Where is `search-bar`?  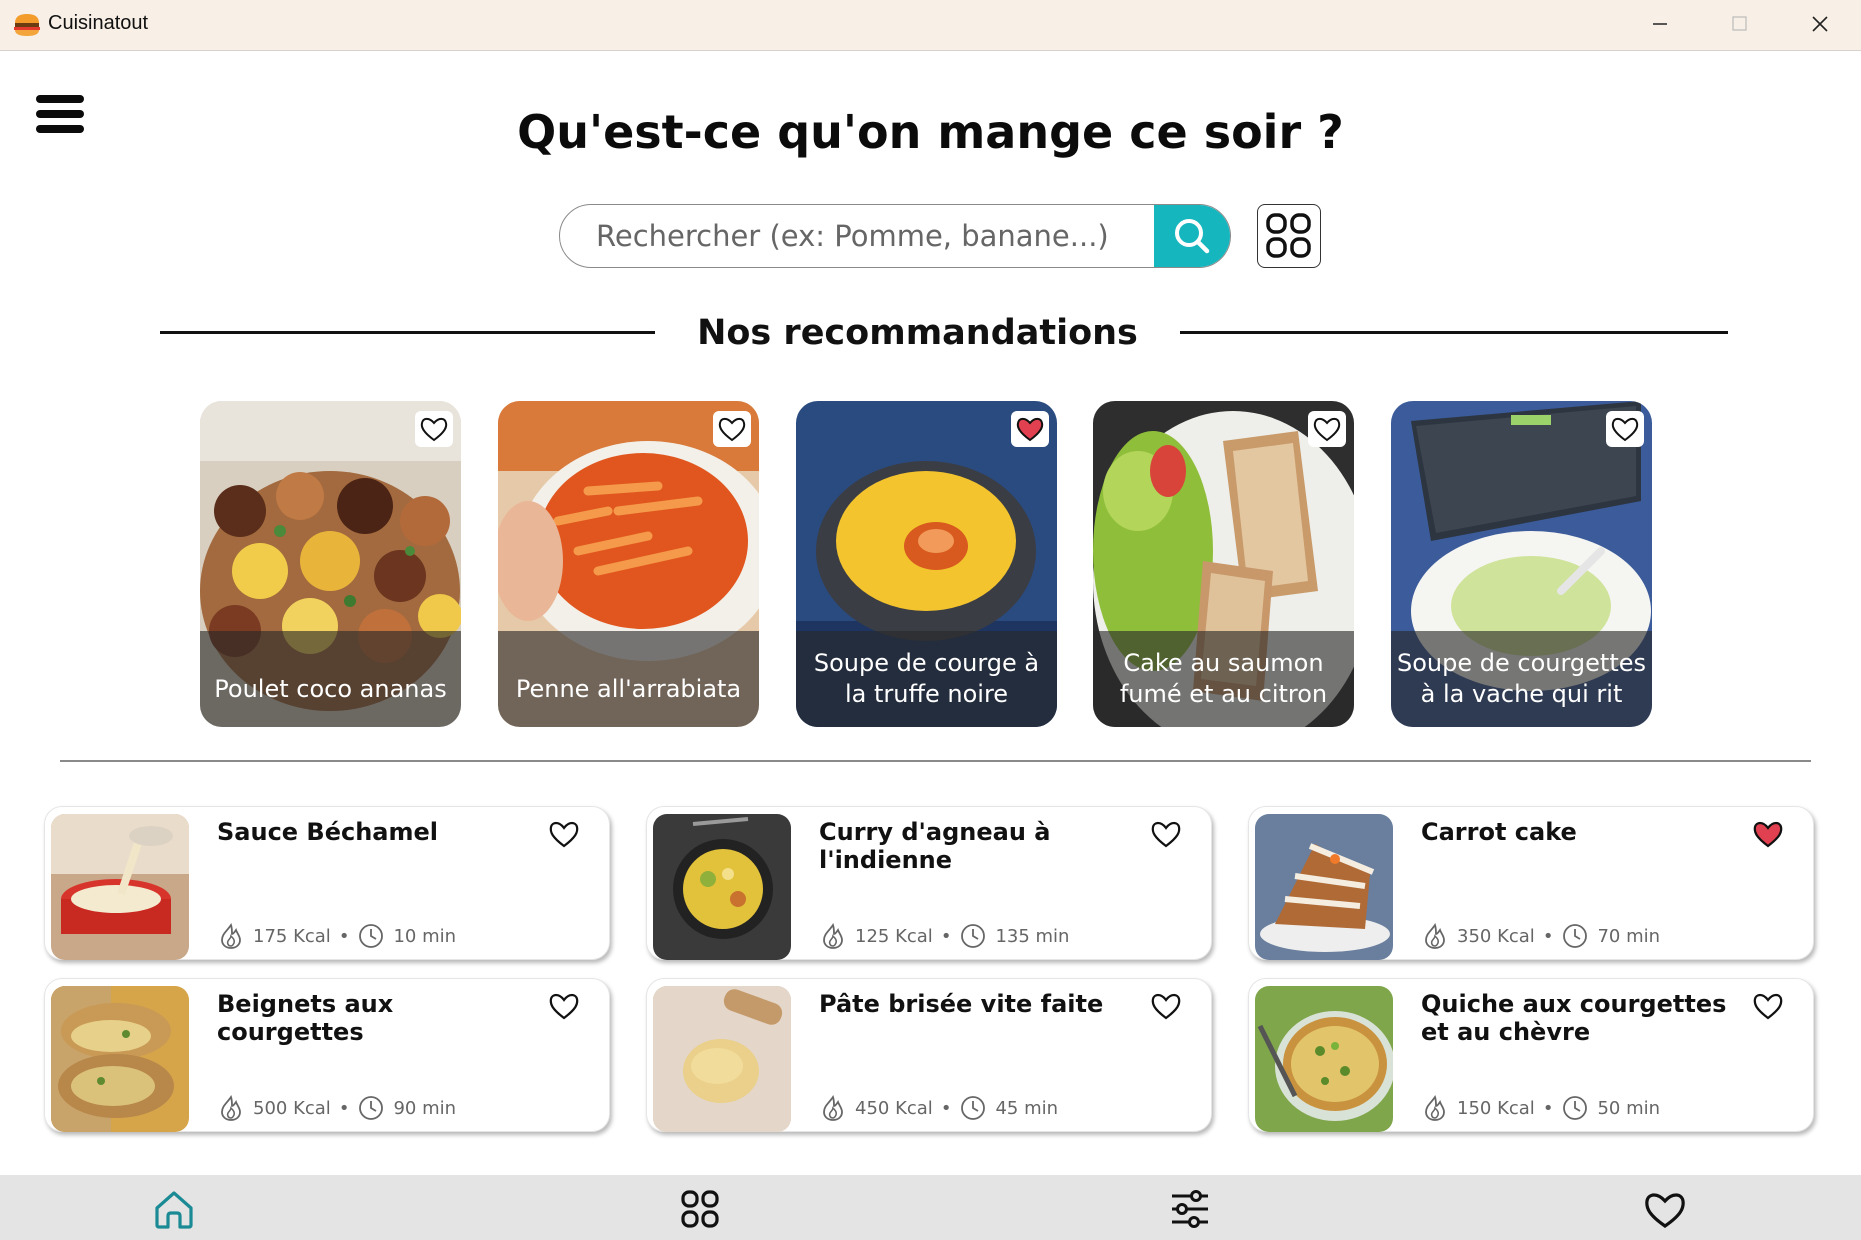
search-bar is located at coordinates (895, 236).